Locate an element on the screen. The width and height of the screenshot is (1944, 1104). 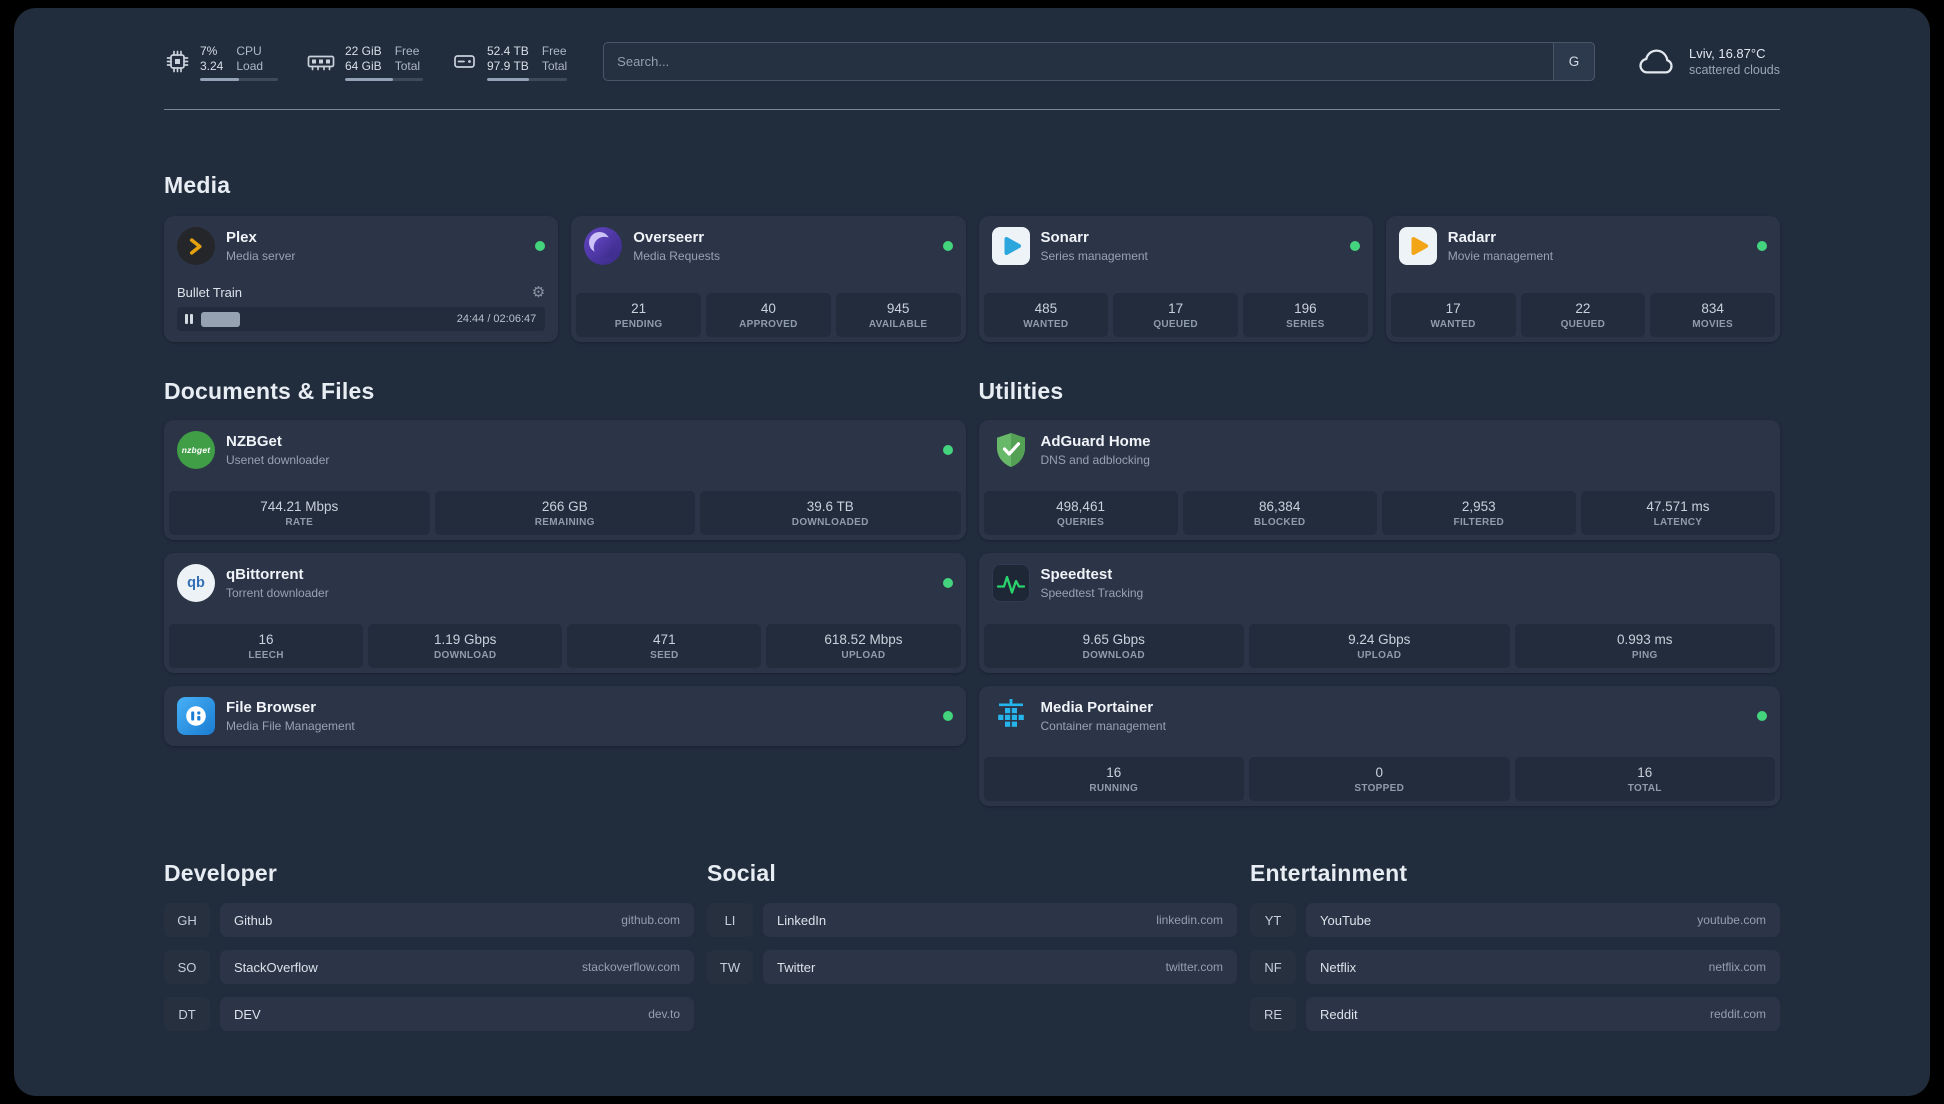
filebrowser-icon is located at coordinates (196, 716).